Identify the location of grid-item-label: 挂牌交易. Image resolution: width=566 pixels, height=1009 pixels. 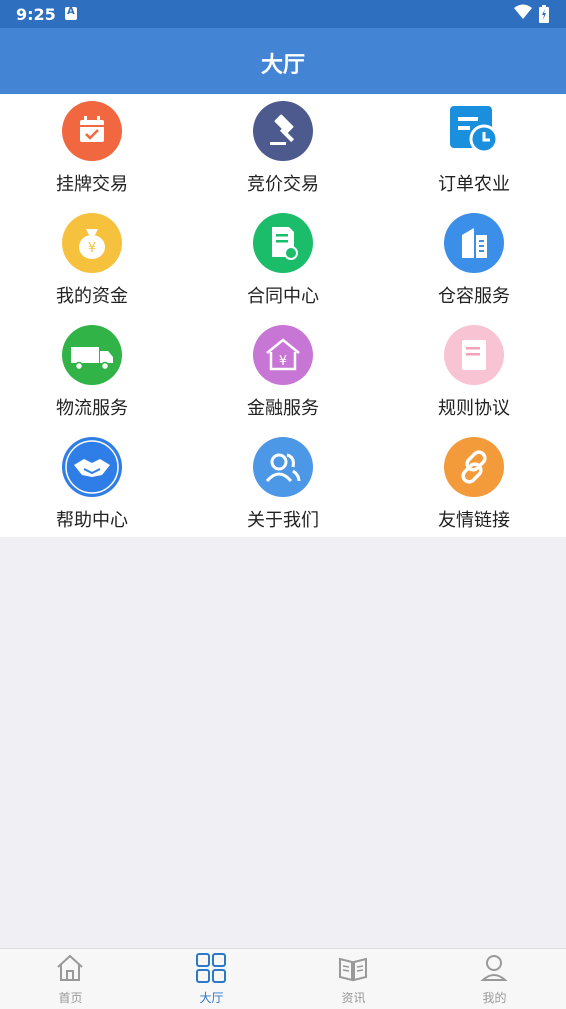
(92, 184).